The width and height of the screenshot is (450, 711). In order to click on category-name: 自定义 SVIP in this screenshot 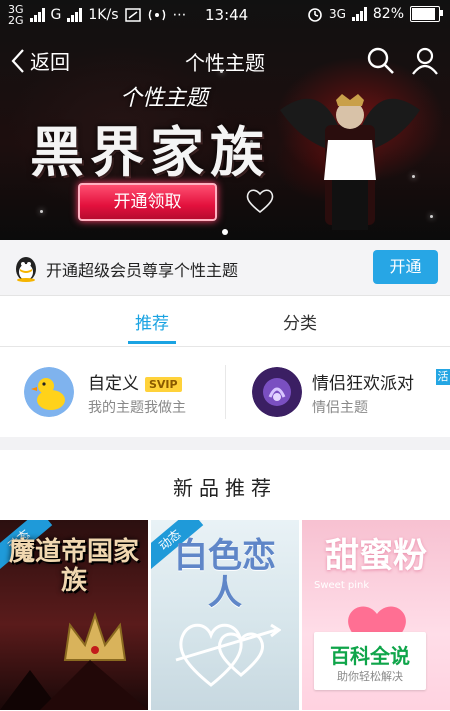, I will do `click(135, 381)`.